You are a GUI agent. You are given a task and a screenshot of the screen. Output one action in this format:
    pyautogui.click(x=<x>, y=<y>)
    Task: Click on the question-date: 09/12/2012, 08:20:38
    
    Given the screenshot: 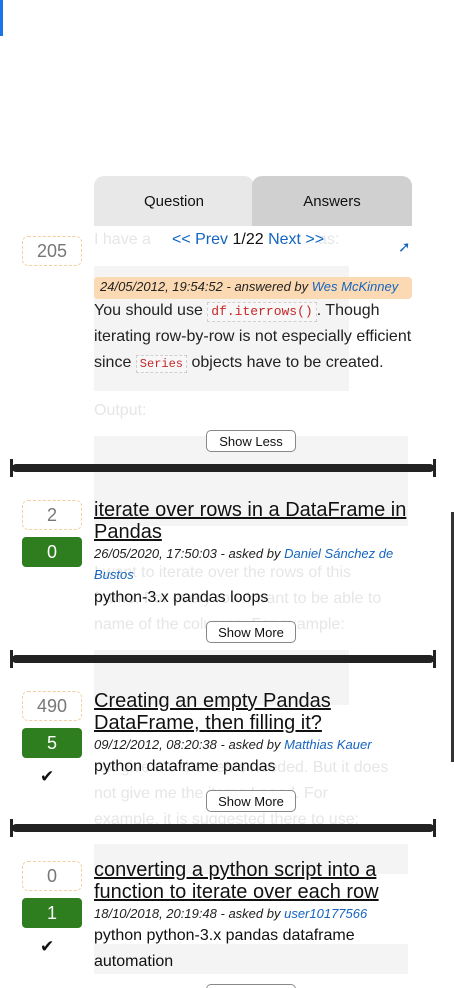 What is the action you would take?
    pyautogui.click(x=155, y=744)
    